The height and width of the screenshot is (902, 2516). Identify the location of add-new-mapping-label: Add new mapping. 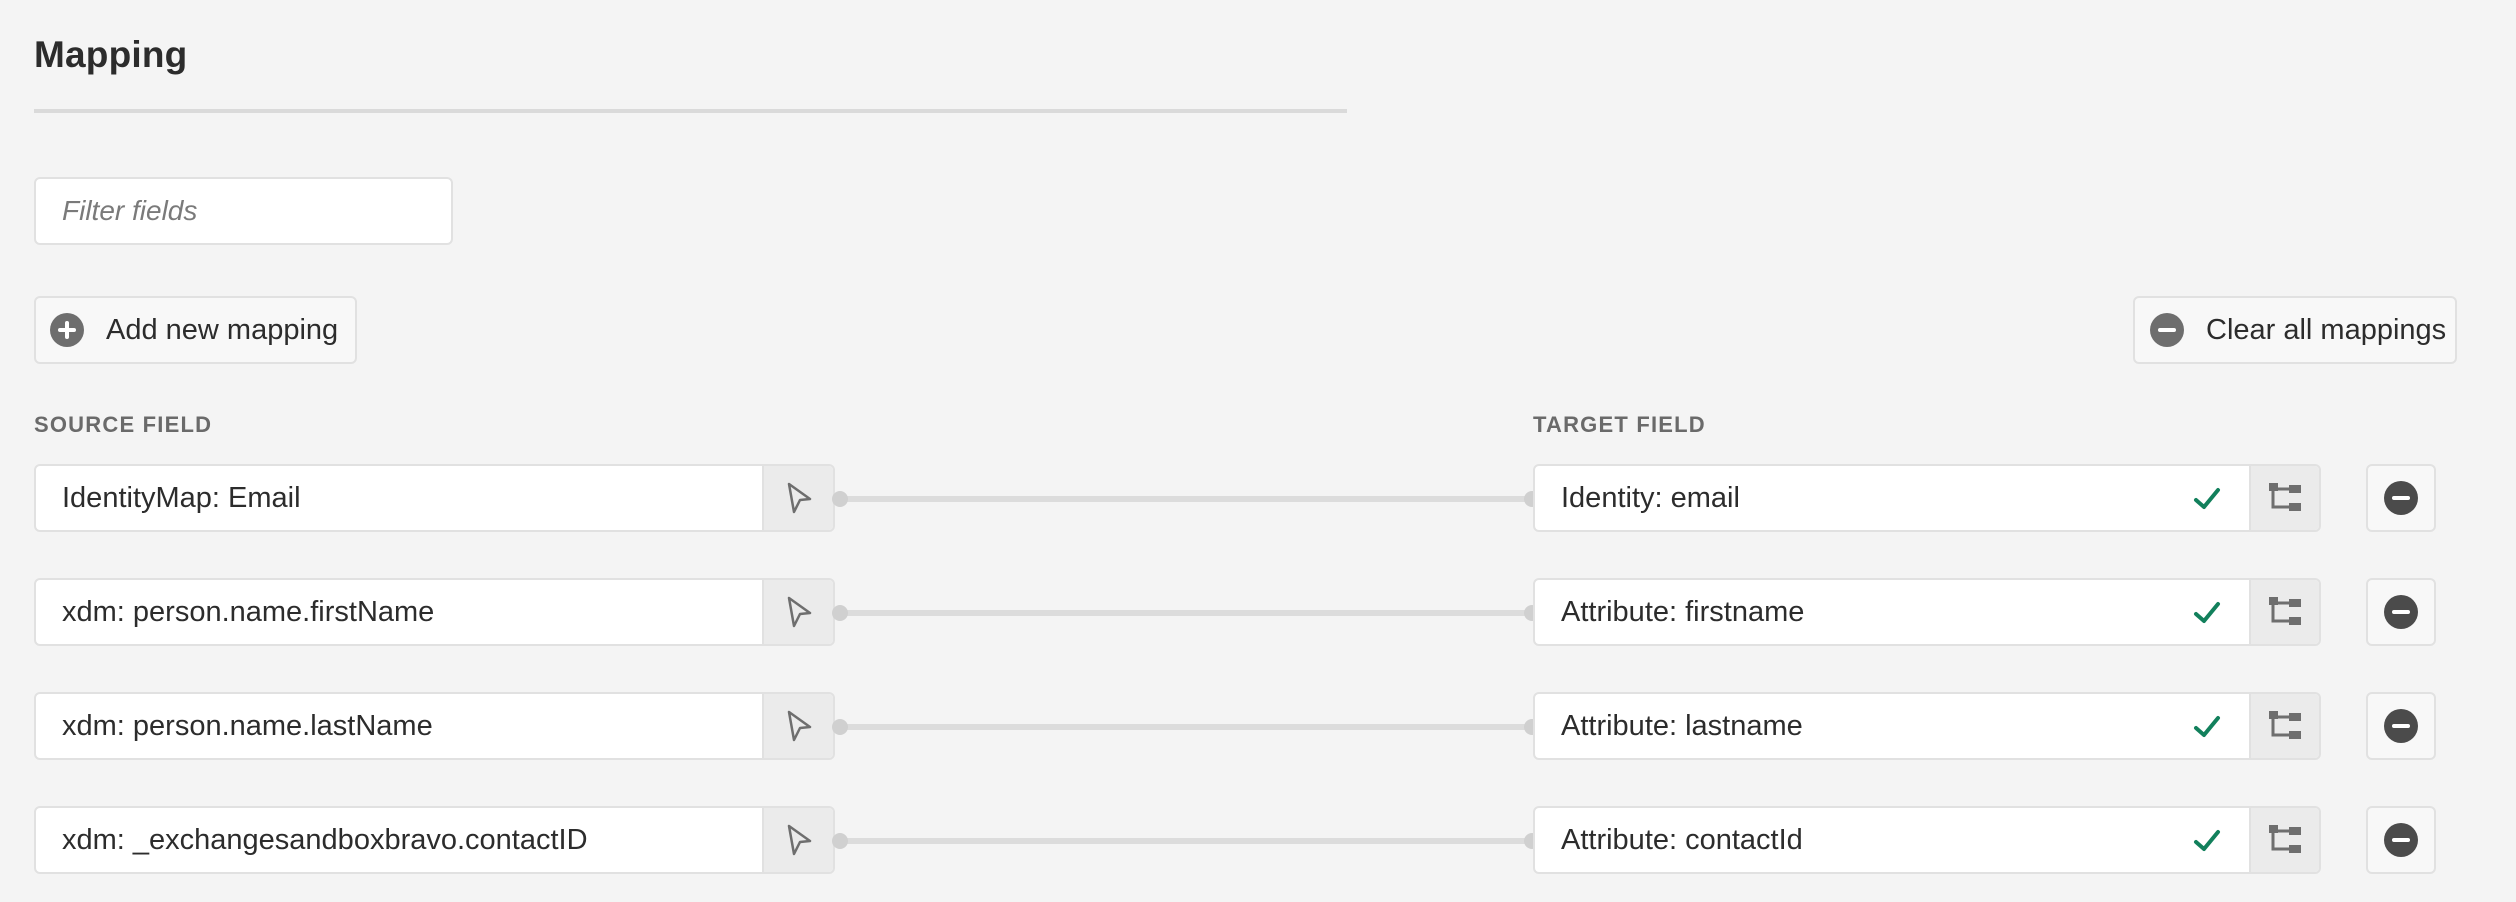
(222, 329).